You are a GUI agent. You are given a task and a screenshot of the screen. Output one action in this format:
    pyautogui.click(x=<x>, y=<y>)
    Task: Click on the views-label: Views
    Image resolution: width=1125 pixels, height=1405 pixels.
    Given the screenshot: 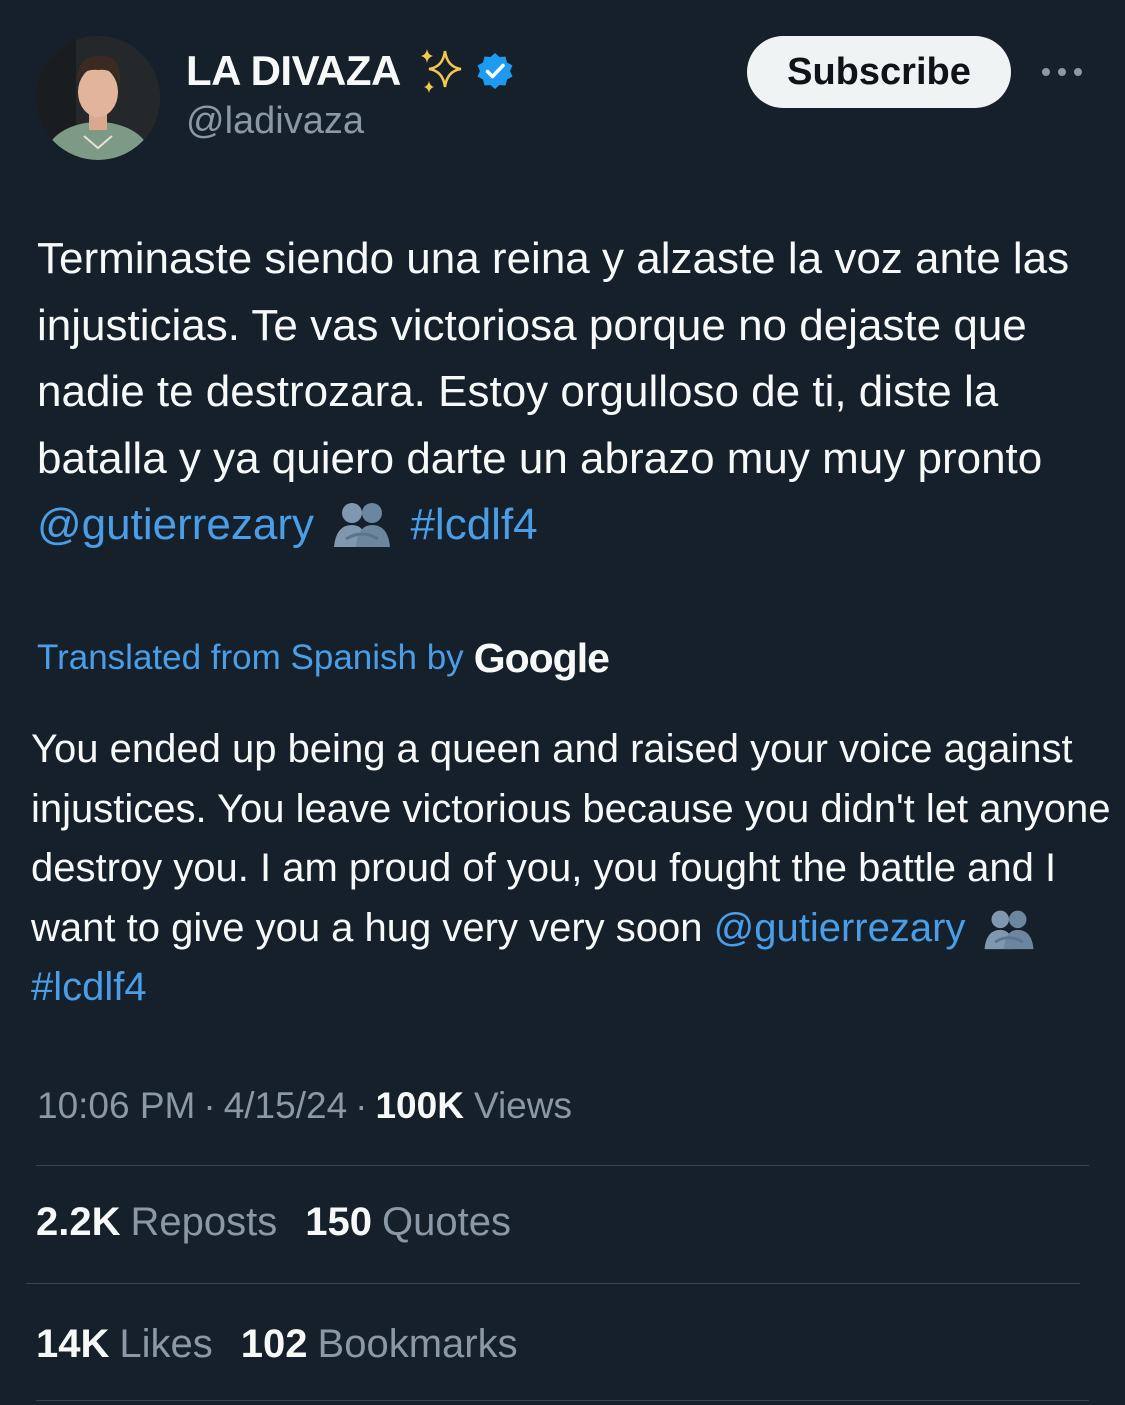 What is the action you would take?
    pyautogui.click(x=522, y=1105)
    